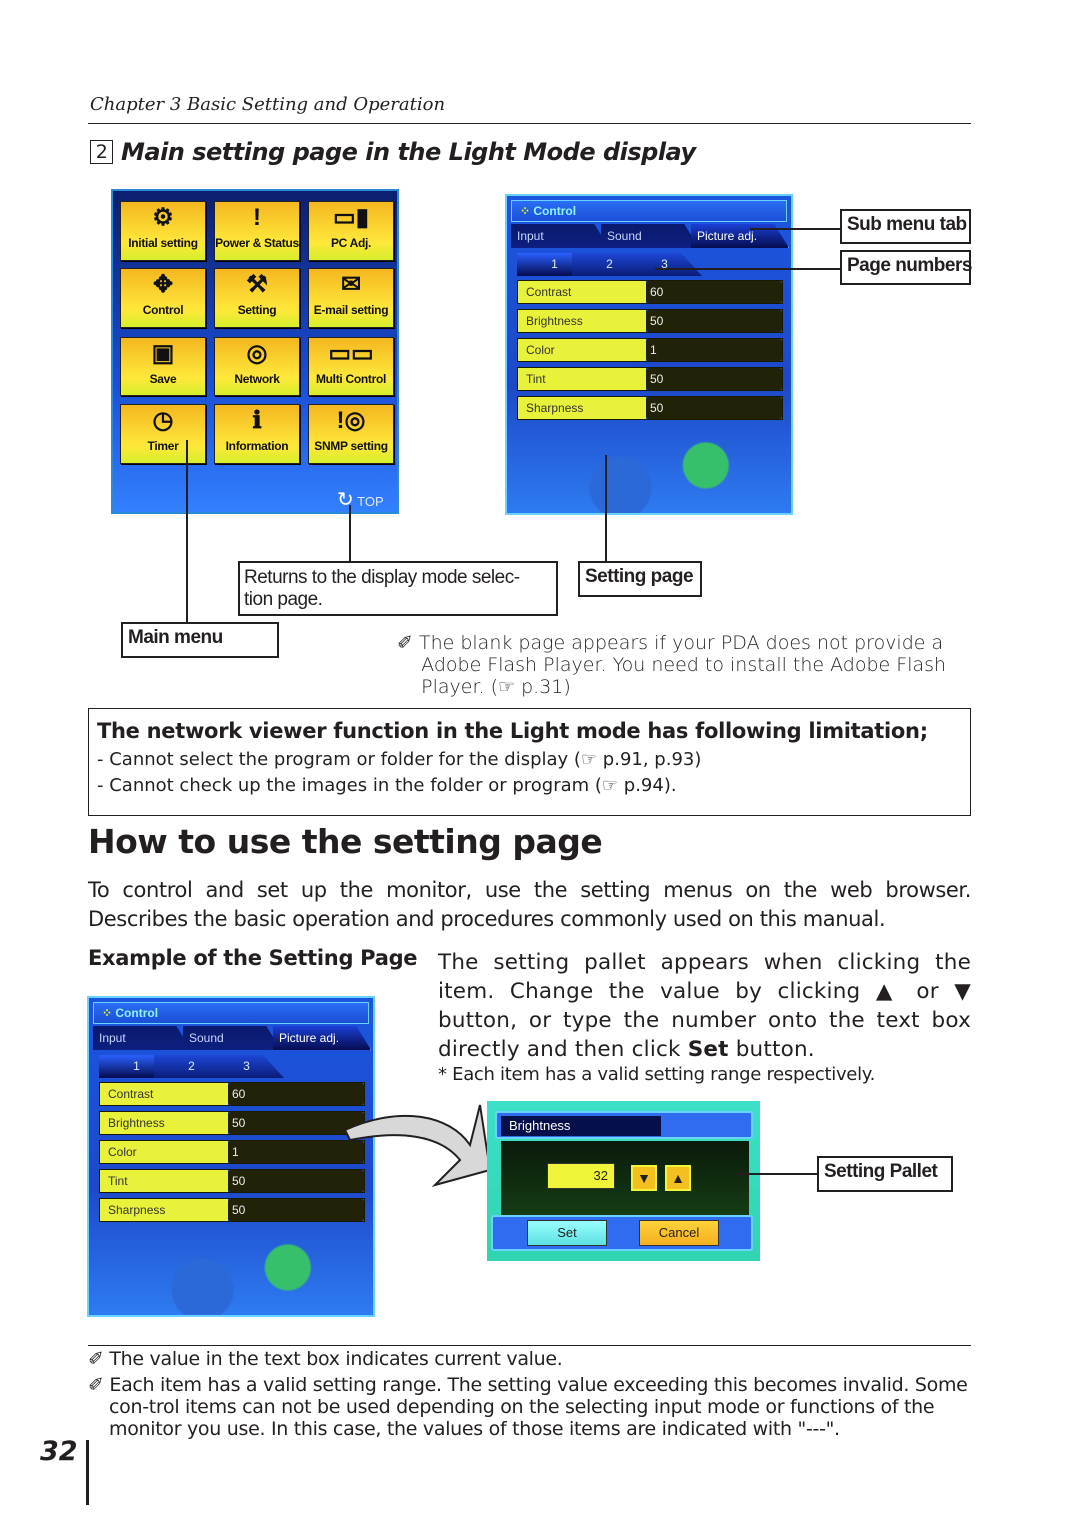 This screenshot has height=1527, width=1080. What do you see at coordinates (257, 366) in the screenshot?
I see `menu-item-network: ◎ Network` at bounding box center [257, 366].